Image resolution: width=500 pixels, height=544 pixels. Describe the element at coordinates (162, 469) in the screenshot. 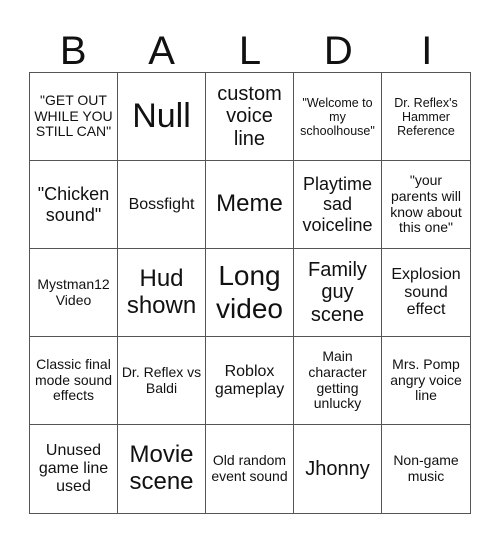

I see `bingo-cell: Movie scene` at that location.